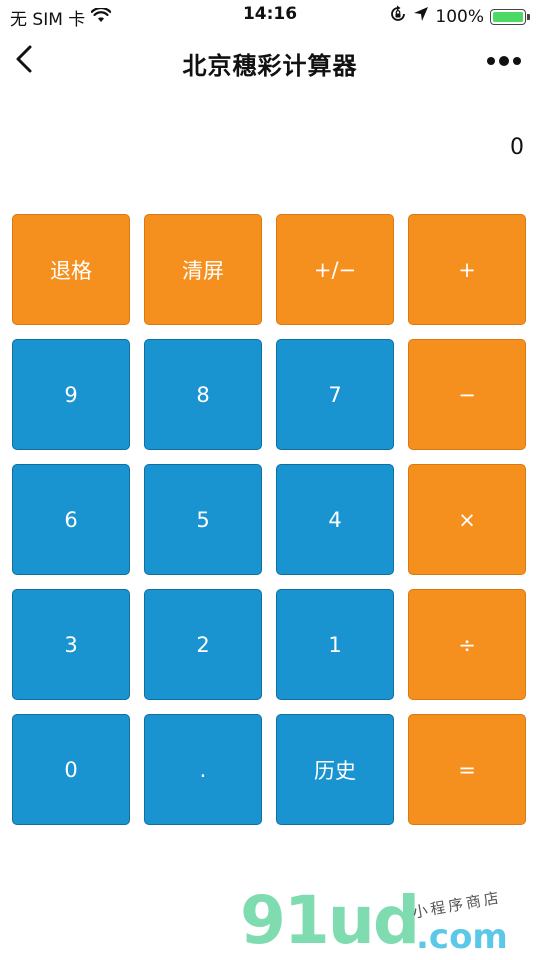 The width and height of the screenshot is (540, 960). What do you see at coordinates (335, 519) in the screenshot?
I see `digit-4-key: 4` at bounding box center [335, 519].